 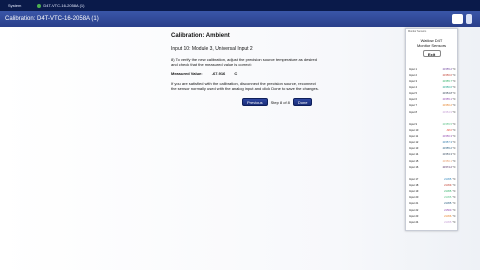 What do you see at coordinates (240, 5) in the screenshot?
I see `system-bar: System D4T-VTC-16-2058A (1)` at bounding box center [240, 5].